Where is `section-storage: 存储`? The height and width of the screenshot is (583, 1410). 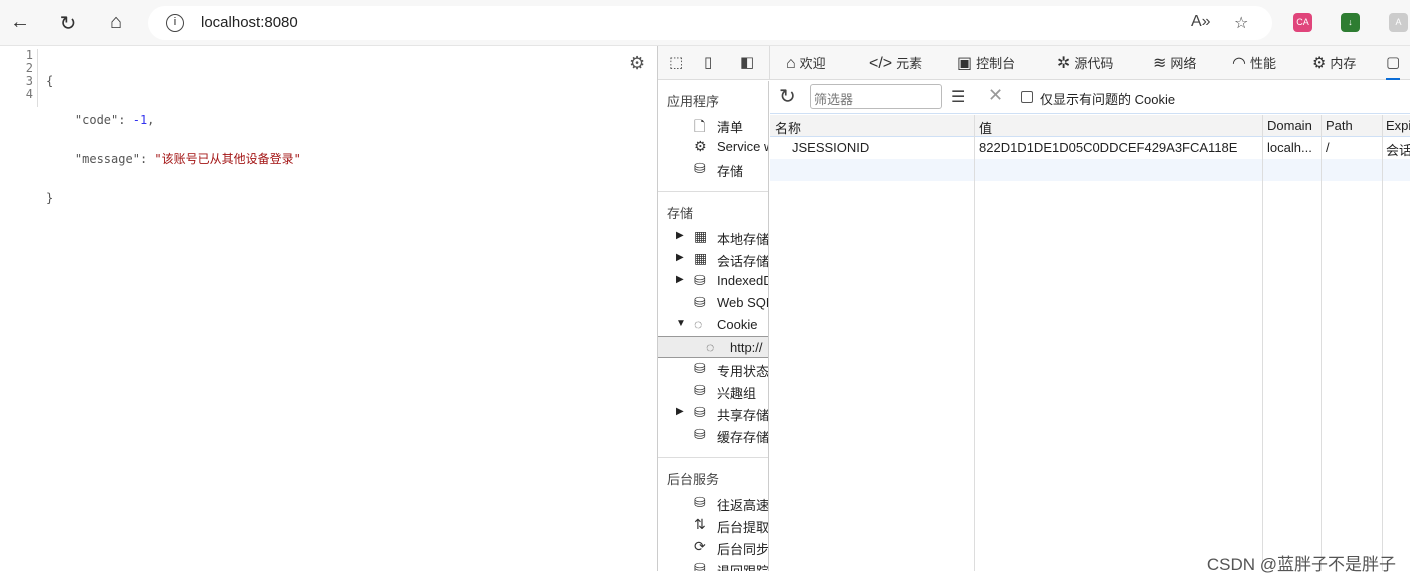
section-storage: 存储 is located at coordinates (680, 213).